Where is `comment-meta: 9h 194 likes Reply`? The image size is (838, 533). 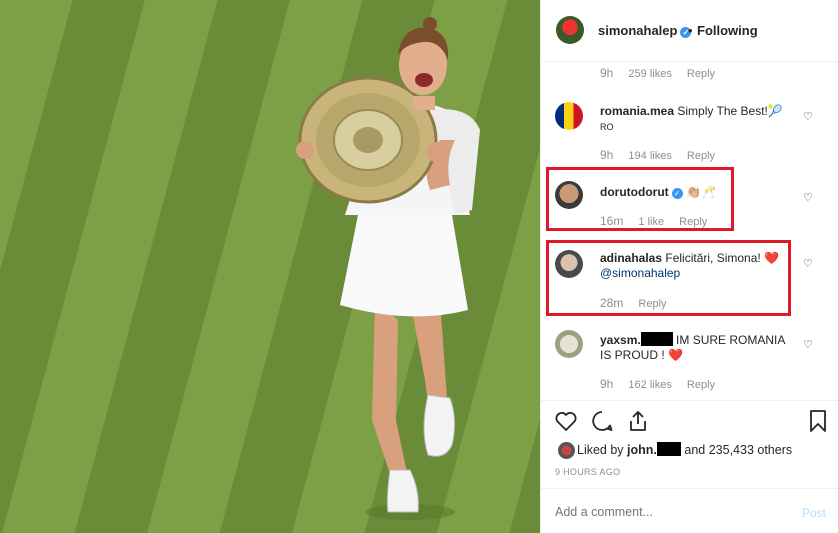
comment-meta: 9h 194 likes Reply is located at coordinates (657, 155).